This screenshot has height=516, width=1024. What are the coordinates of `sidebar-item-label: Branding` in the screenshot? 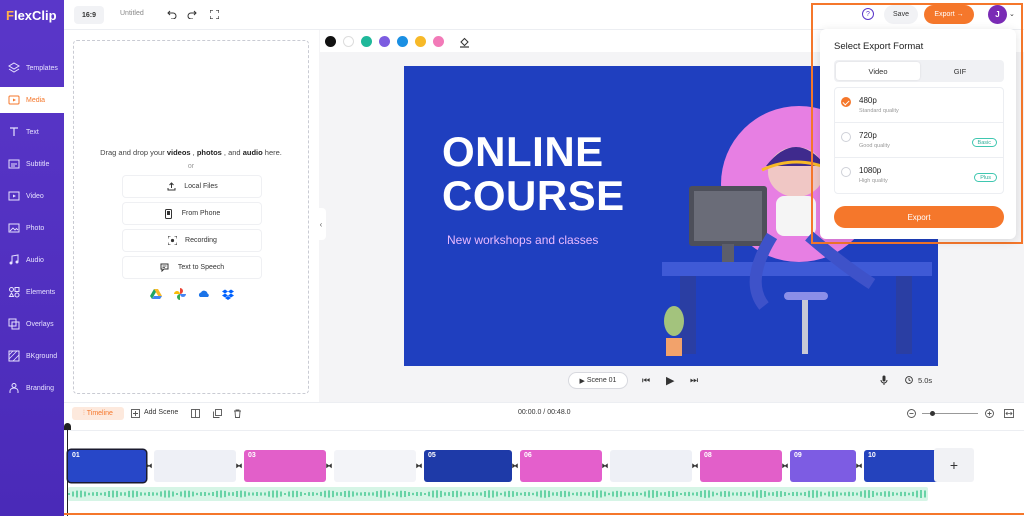 It's located at (40, 388).